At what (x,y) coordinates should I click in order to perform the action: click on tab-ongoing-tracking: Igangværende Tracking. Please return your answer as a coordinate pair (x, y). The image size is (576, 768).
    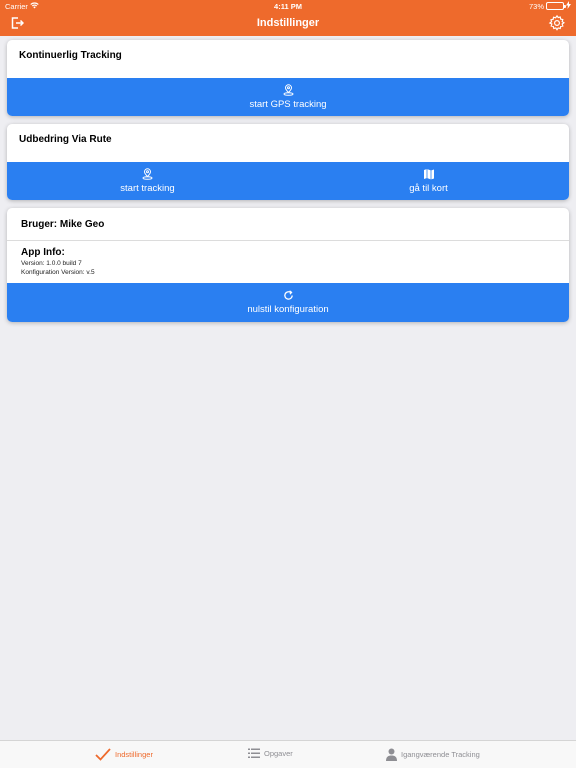
    Looking at the image, I should click on (433, 754).